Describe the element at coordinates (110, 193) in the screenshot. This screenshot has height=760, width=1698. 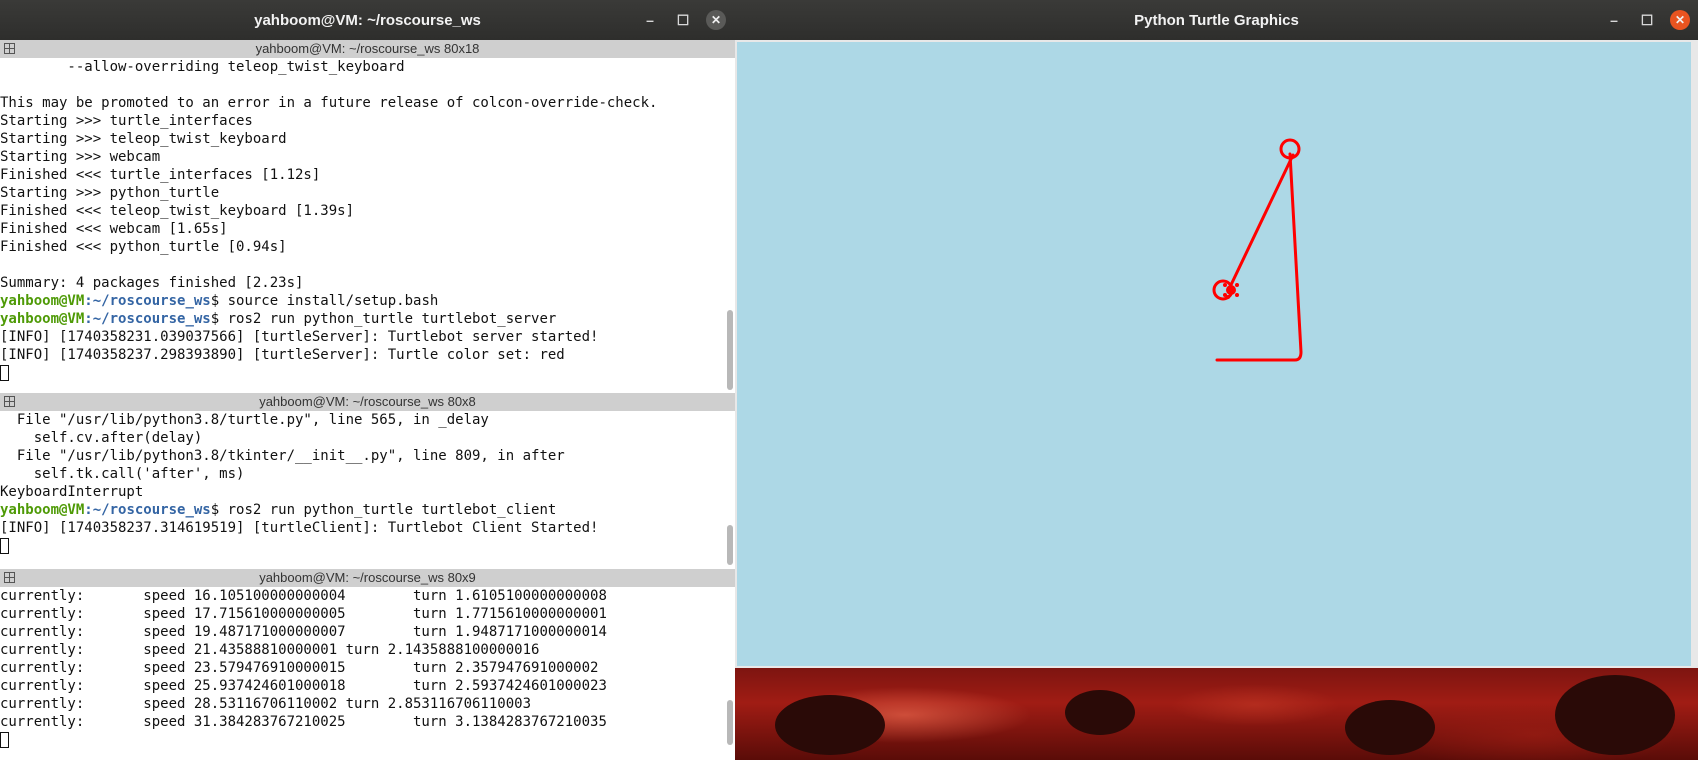
I see `terminal-line: Starting >>> python_turtle` at that location.